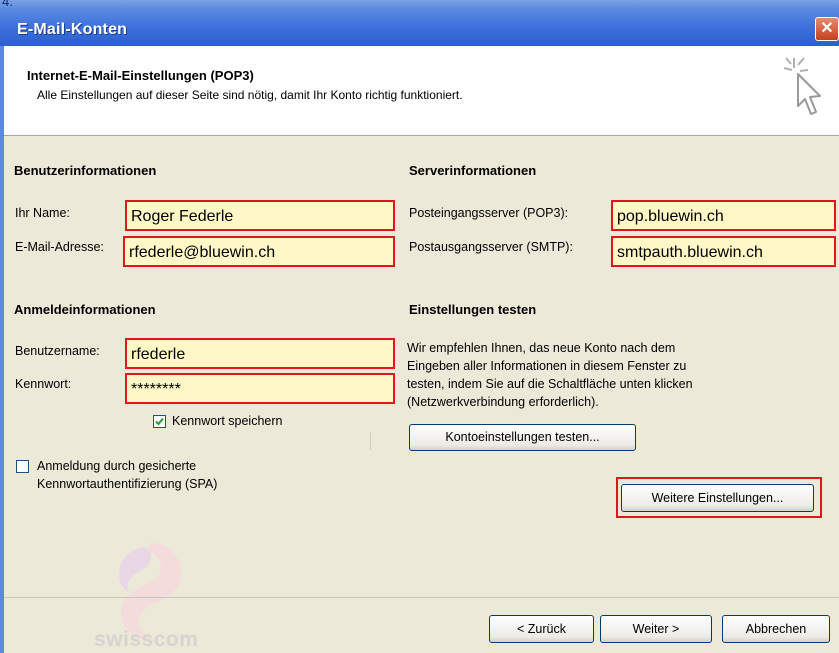 This screenshot has height=653, width=839. Describe the element at coordinates (72, 29) in the screenshot. I see `window-title: E-Mail-Konten` at that location.